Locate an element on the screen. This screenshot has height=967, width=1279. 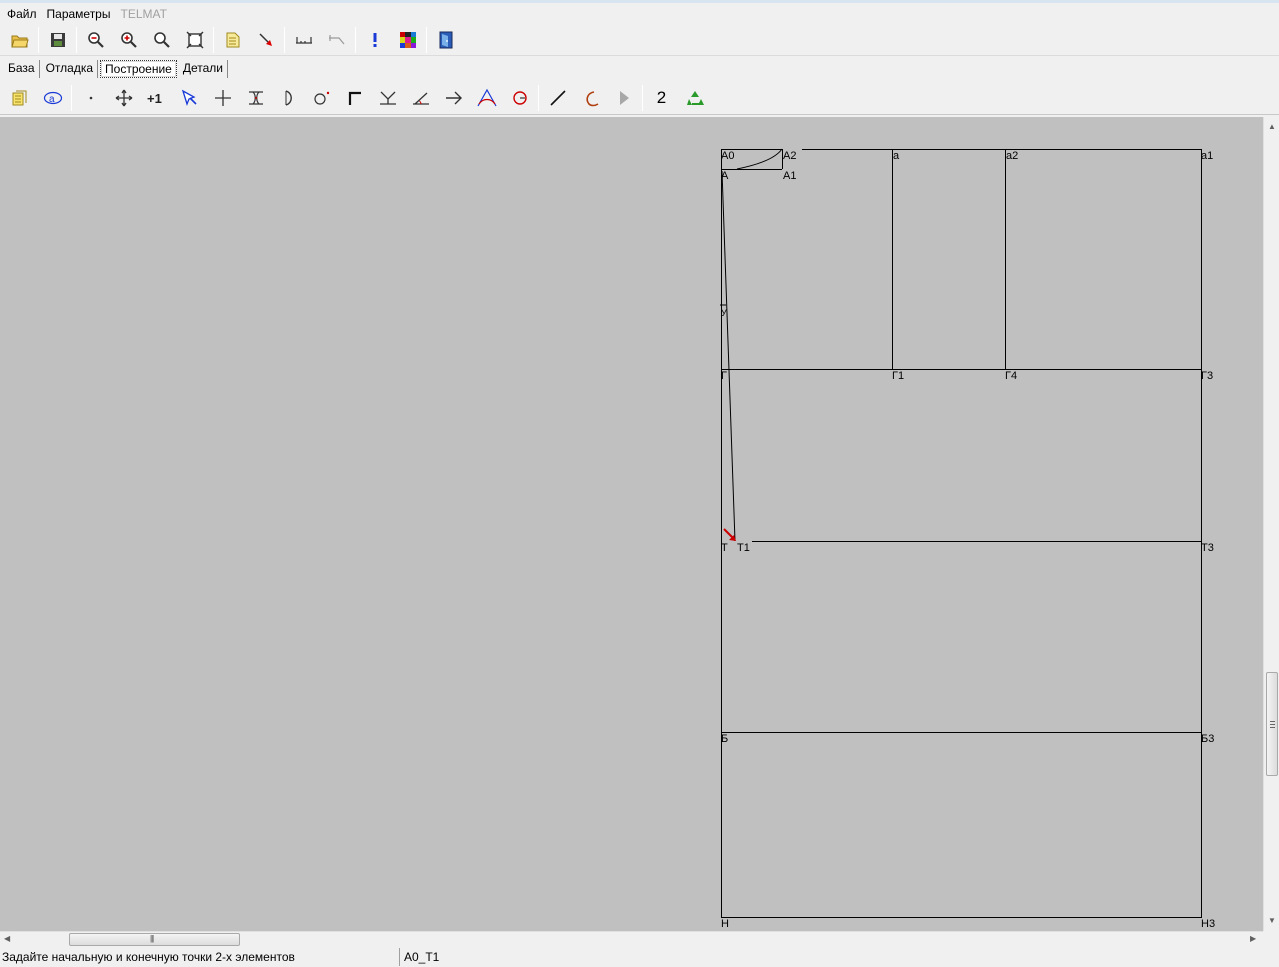
menu-bar: Файл Параметры TELMAT is located at coordinates (639, 12).